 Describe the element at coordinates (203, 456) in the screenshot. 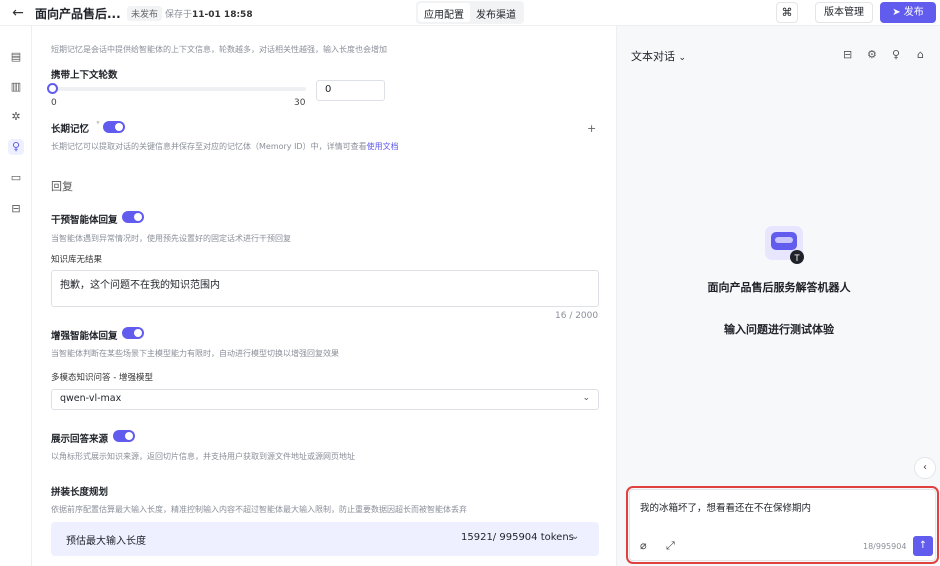

I see `source-hint: 以角标形式展示知识来源，返回切片信息，并支持用户获取到源文件地址或源网页地址` at that location.